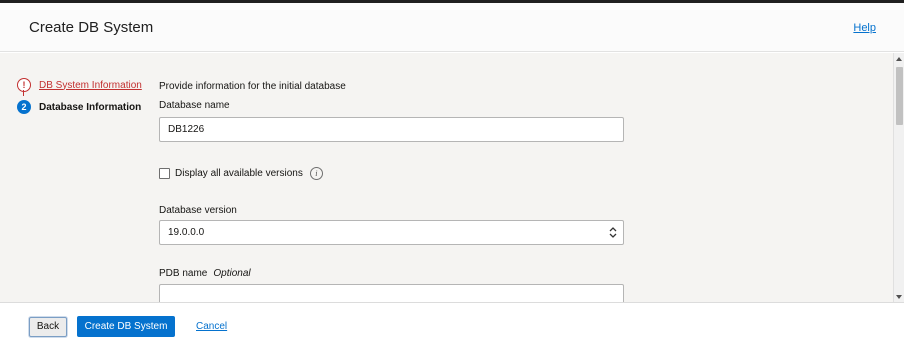 The image size is (904, 348). I want to click on page-header: Create DB System Help, so click(452, 27).